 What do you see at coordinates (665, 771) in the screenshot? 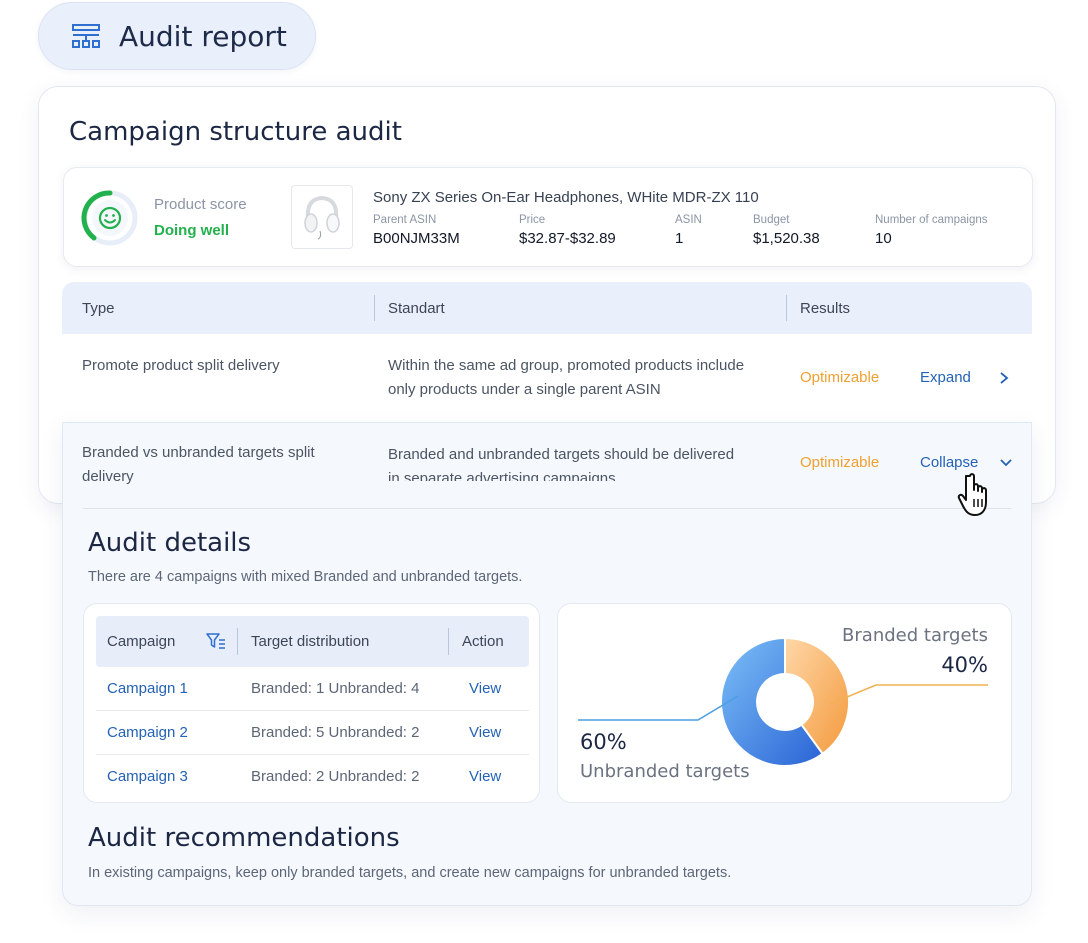
I see `legend-unbranded: Unbranded targets` at bounding box center [665, 771].